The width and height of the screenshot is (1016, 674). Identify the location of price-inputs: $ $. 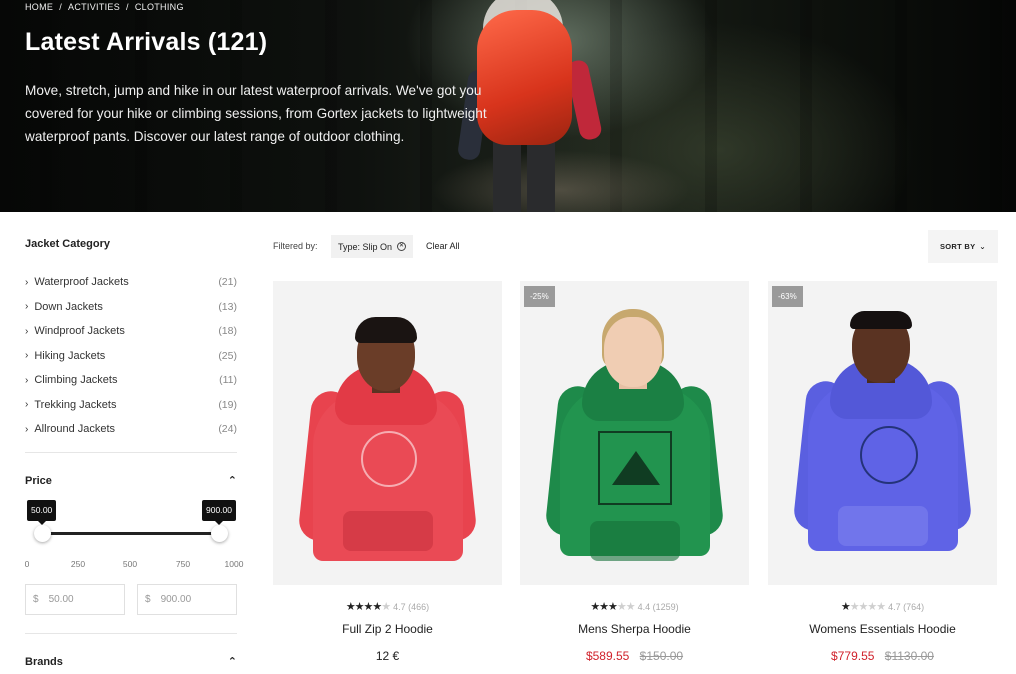
(131, 599).